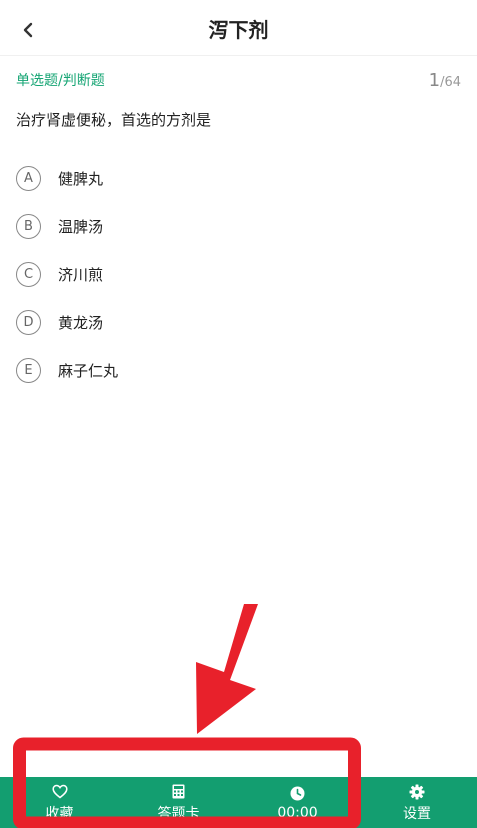 This screenshot has width=477, height=828. What do you see at coordinates (417, 802) in the screenshot?
I see `settings-button: 设置` at bounding box center [417, 802].